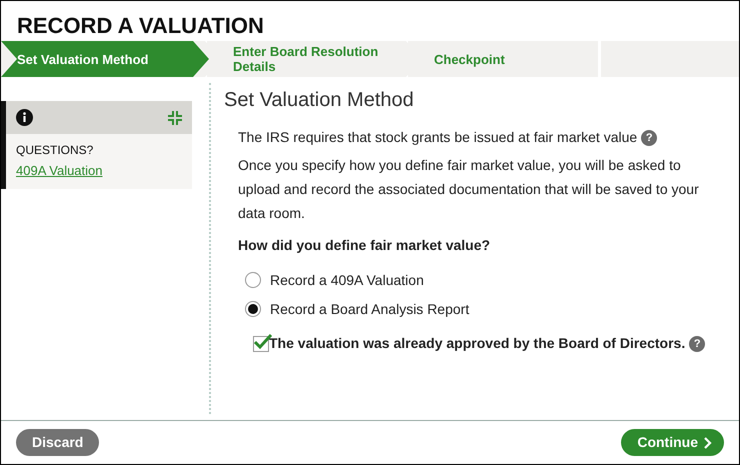  What do you see at coordinates (672, 442) in the screenshot?
I see `continue-button: Continue` at bounding box center [672, 442].